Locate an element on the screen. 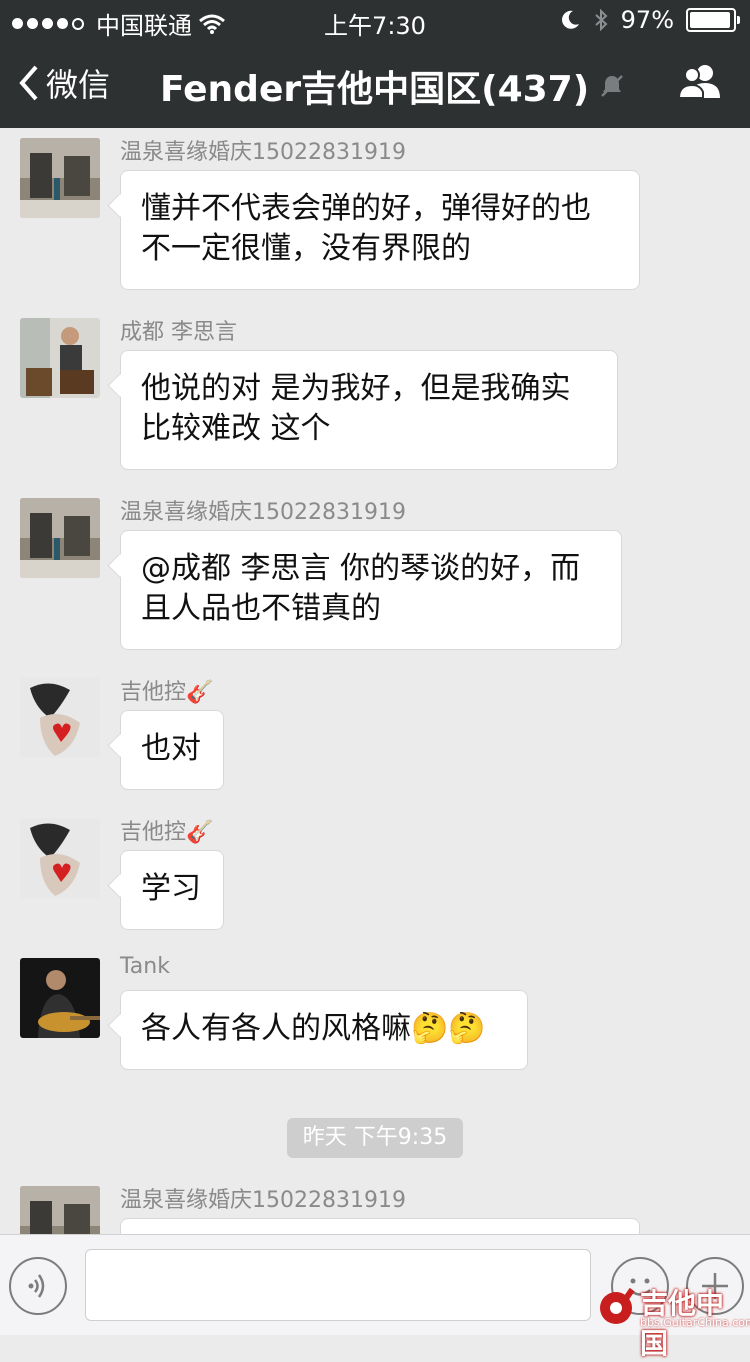  group-members-button is located at coordinates (700, 83).